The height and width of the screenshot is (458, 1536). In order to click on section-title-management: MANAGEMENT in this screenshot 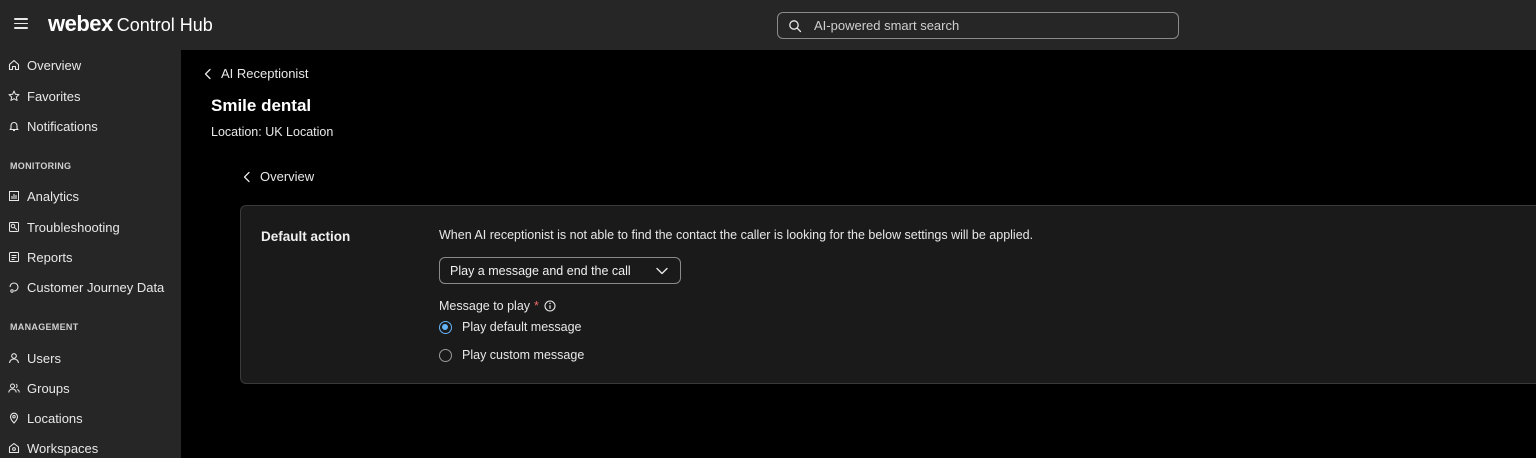, I will do `click(44, 327)`.